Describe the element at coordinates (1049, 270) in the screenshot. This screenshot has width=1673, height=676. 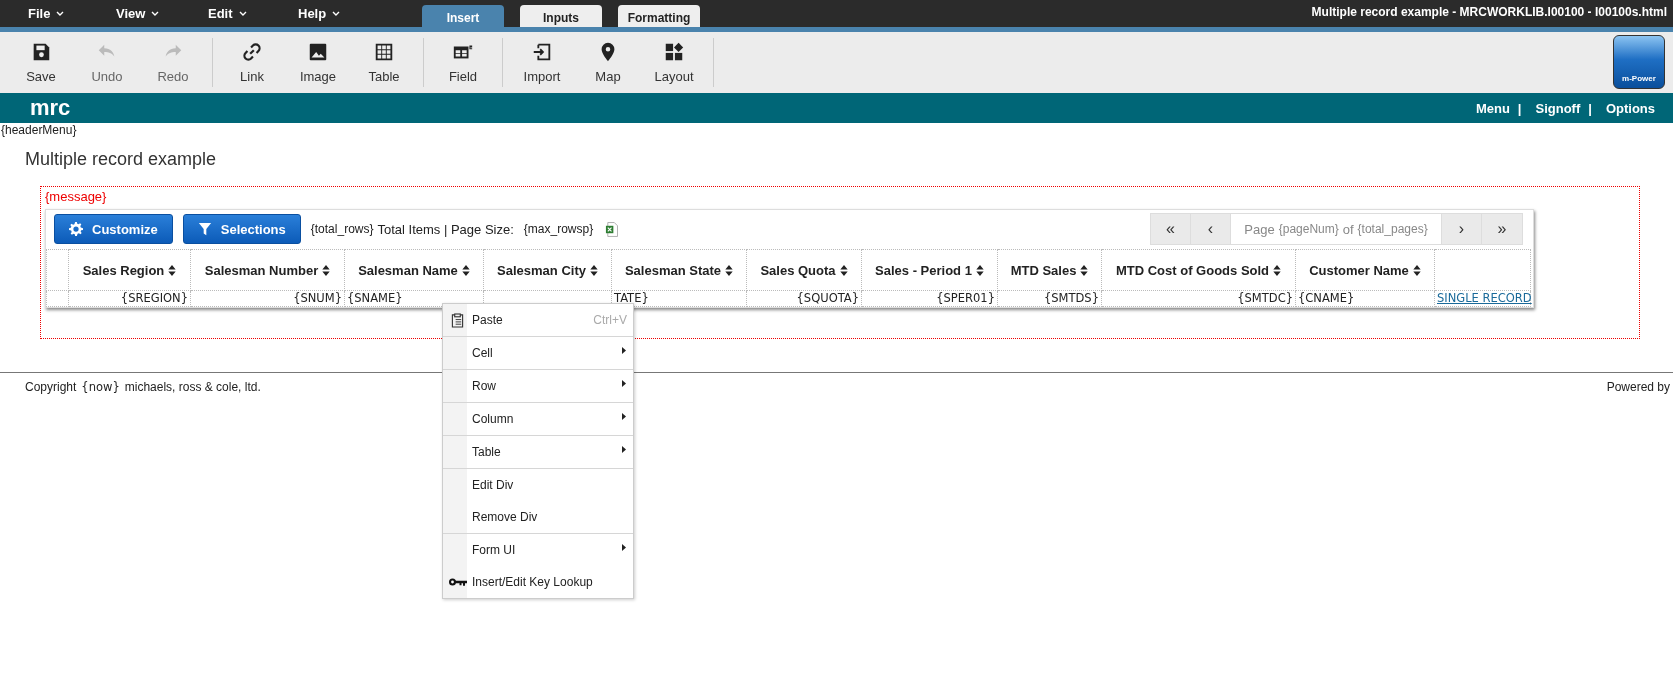
I see `column-header: MTD Sales` at that location.